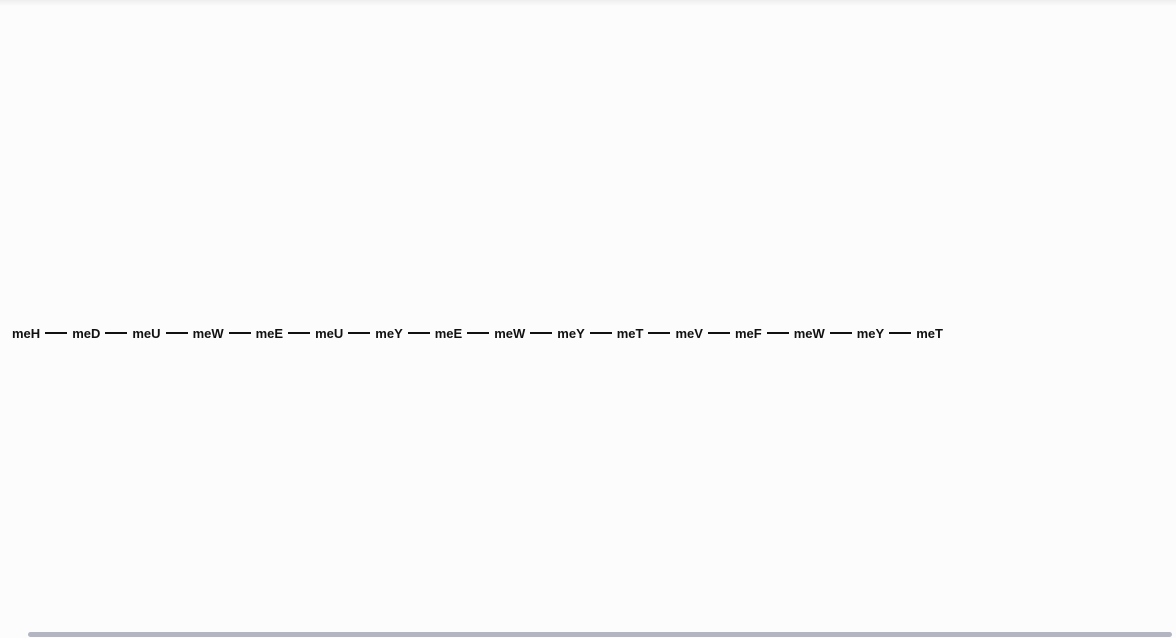 This screenshot has height=638, width=1176. Describe the element at coordinates (689, 333) in the screenshot. I see `chain-node: meV` at that location.